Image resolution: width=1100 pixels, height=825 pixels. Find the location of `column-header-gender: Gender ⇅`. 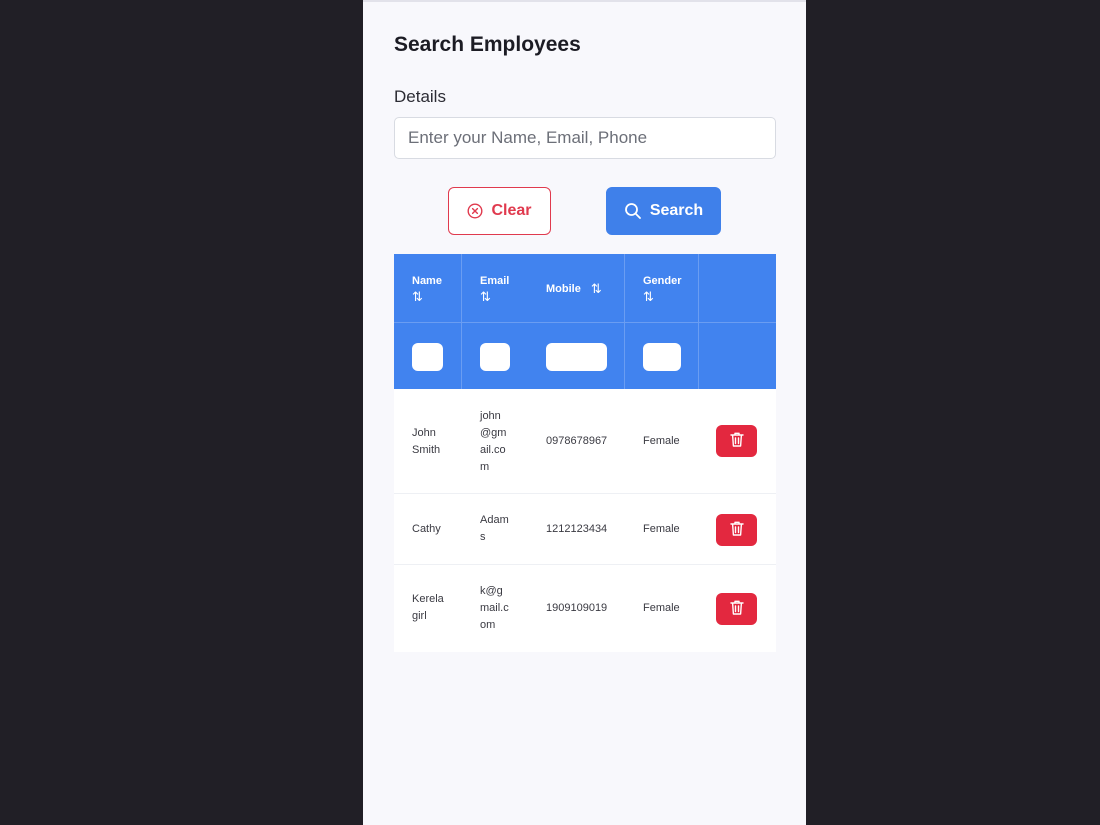

column-header-gender: Gender ⇅ is located at coordinates (662, 289).